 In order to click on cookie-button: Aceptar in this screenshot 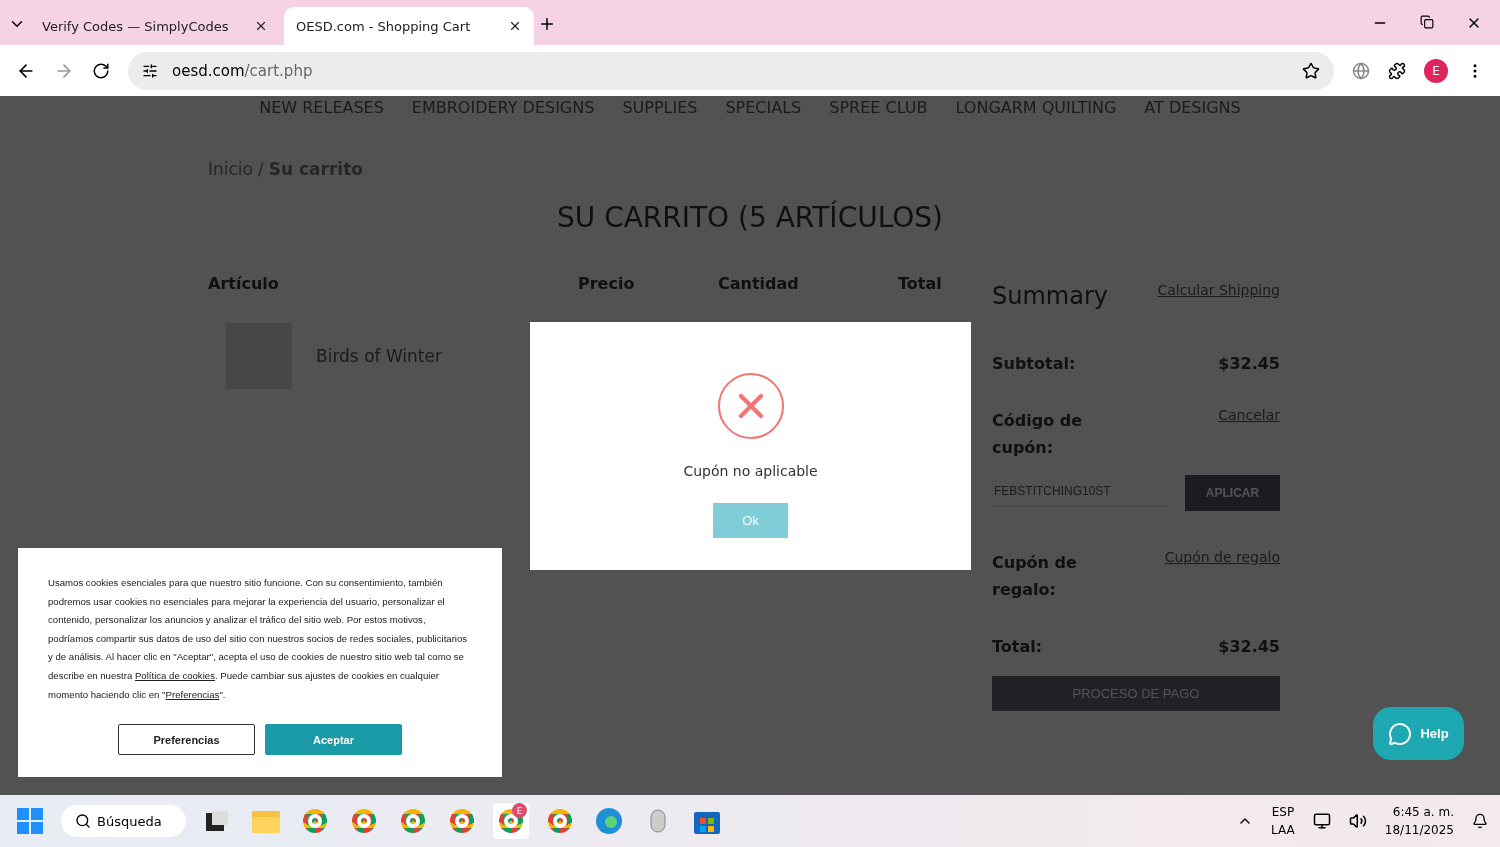, I will do `click(333, 740)`.